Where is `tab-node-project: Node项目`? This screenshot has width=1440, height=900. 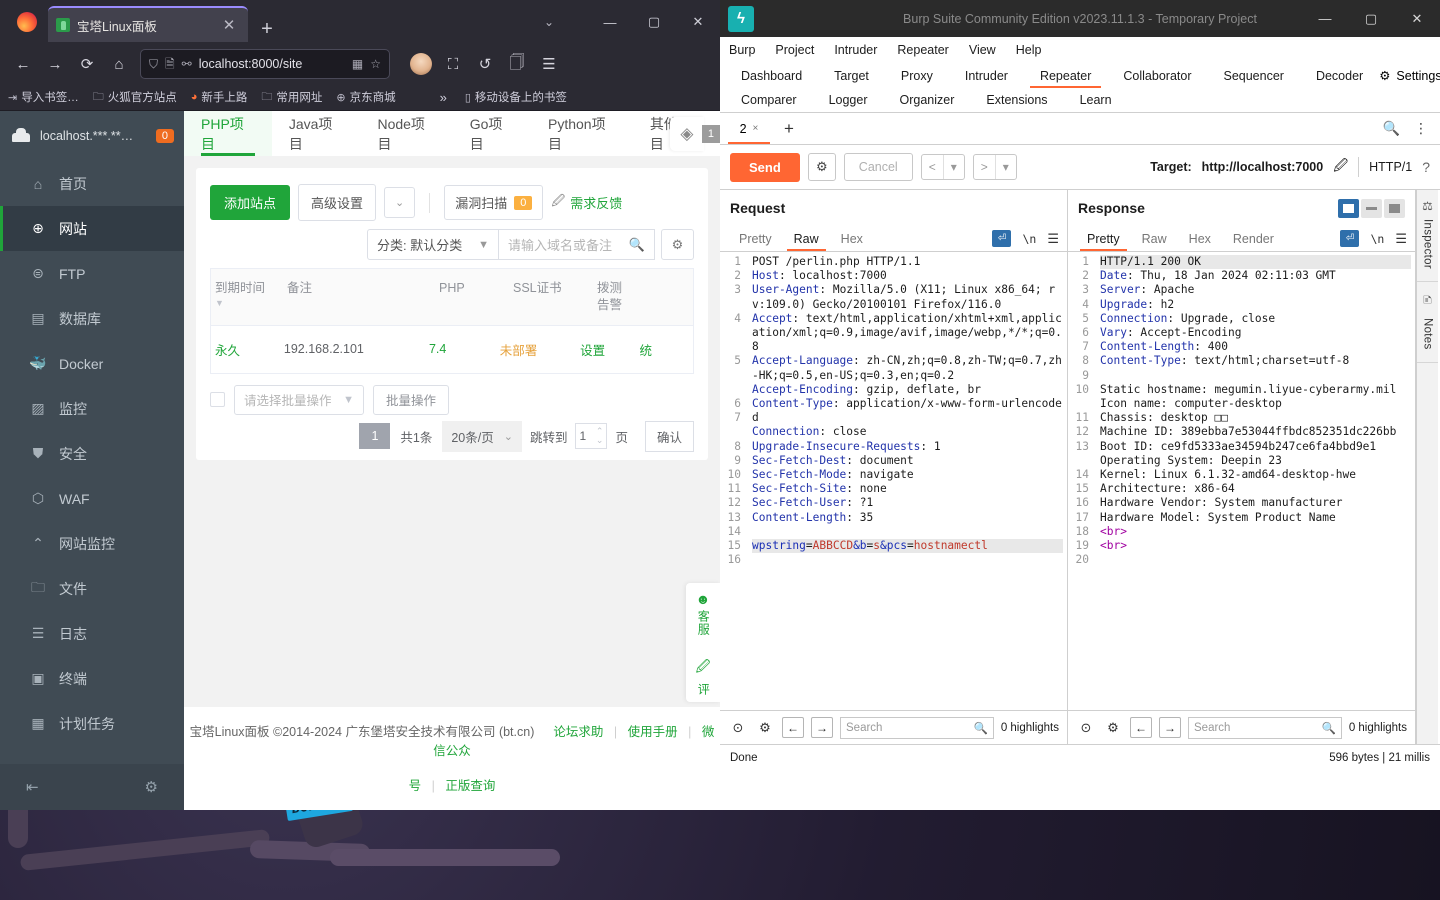 tab-node-project: Node项目 is located at coordinates (406, 133).